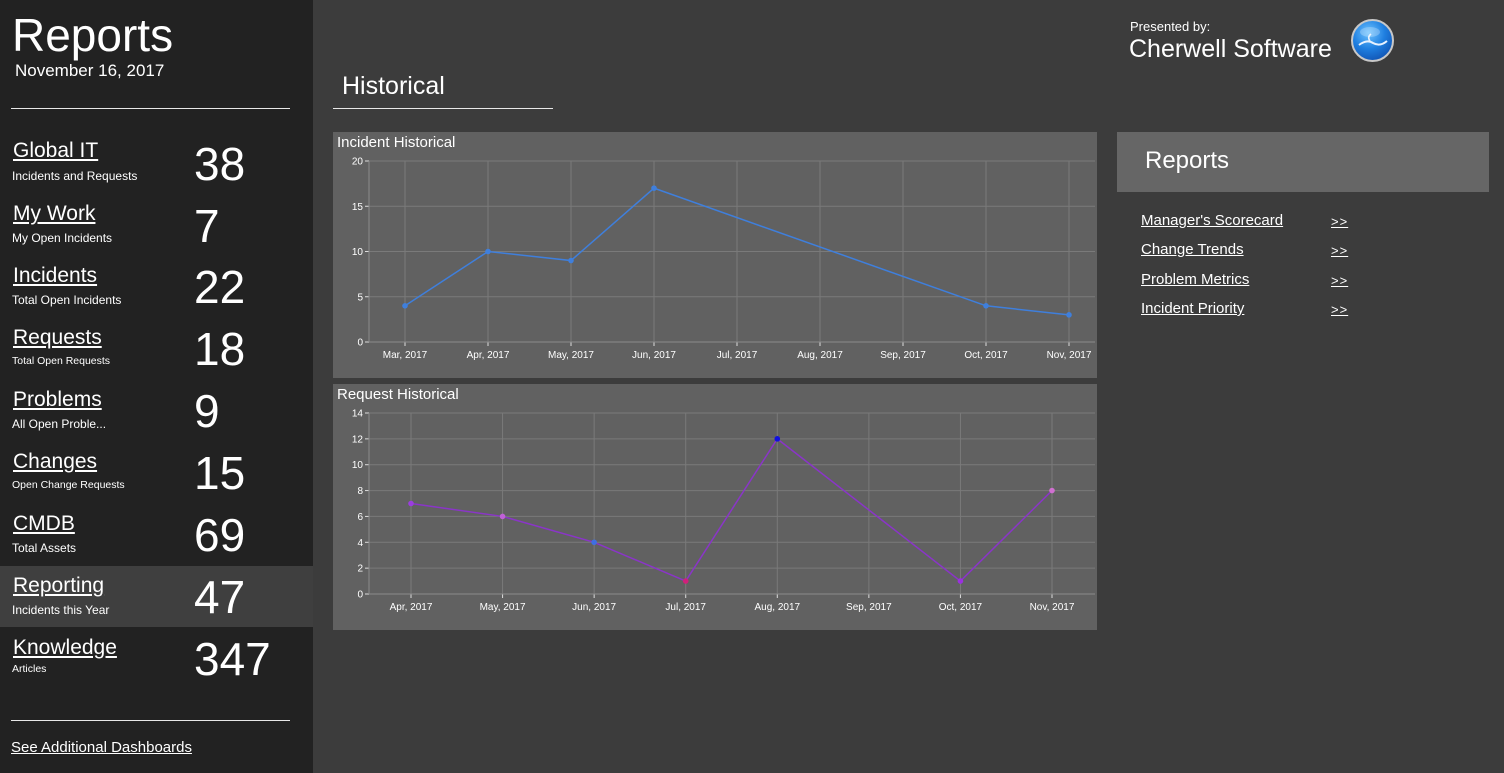 Image resolution: width=1504 pixels, height=773 pixels. What do you see at coordinates (1339, 221) in the screenshot?
I see `report-arrow-managers-scorecard: >>` at bounding box center [1339, 221].